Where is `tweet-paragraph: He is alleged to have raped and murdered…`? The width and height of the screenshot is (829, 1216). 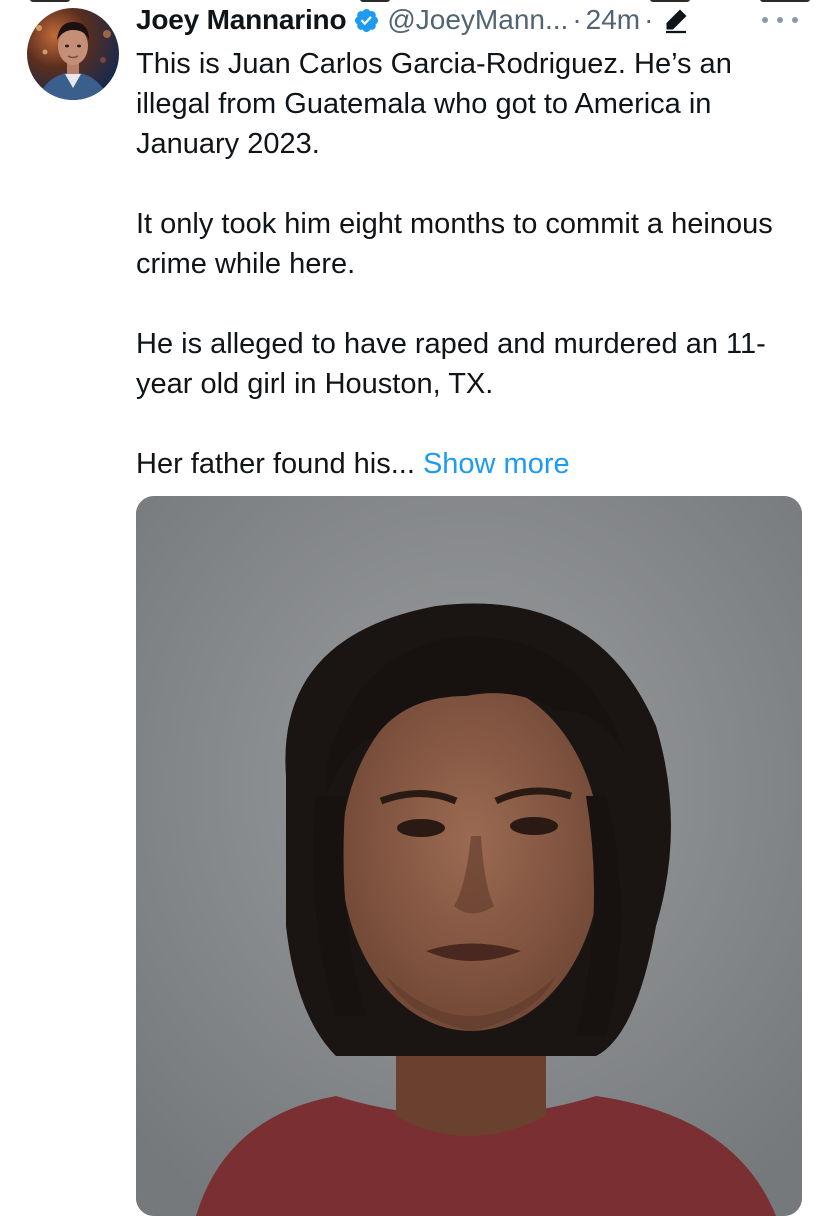 tweet-paragraph: He is alleged to have raped and murdered… is located at coordinates (451, 364).